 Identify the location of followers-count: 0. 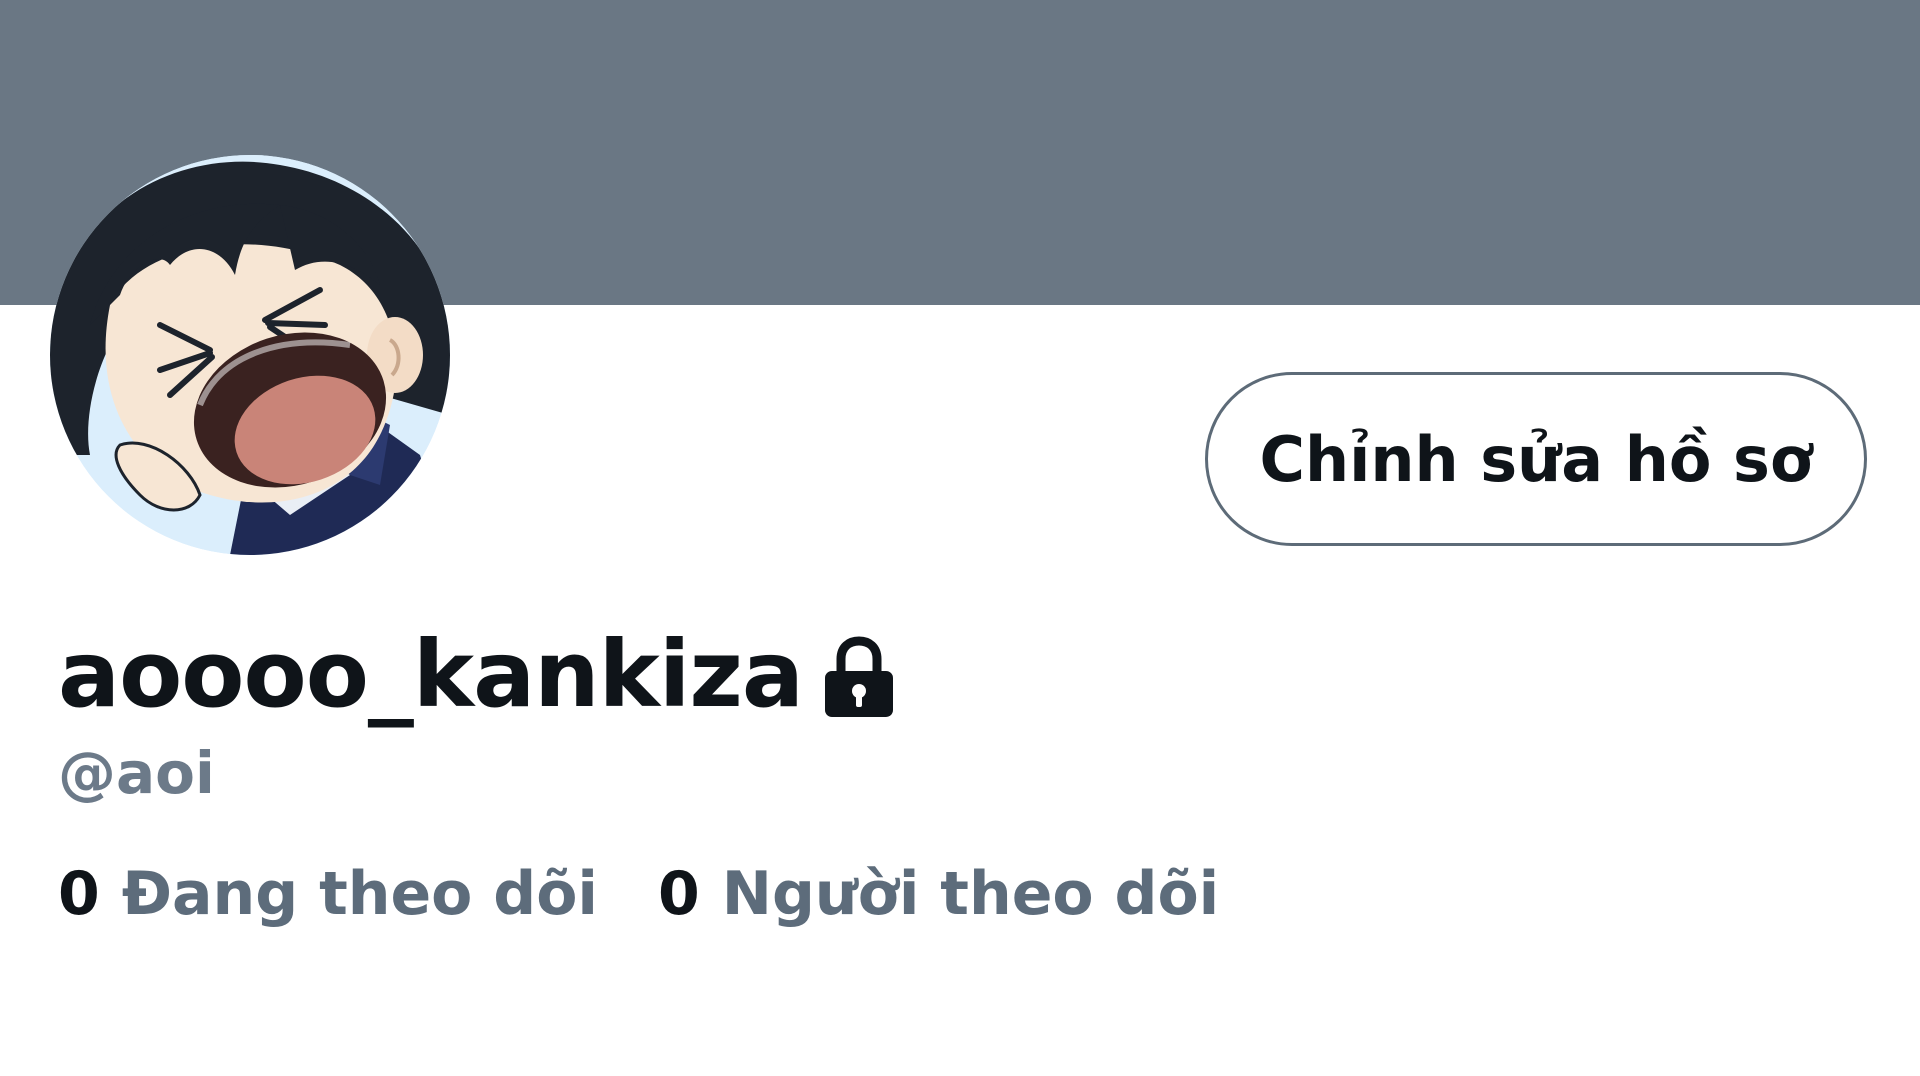
(679, 894).